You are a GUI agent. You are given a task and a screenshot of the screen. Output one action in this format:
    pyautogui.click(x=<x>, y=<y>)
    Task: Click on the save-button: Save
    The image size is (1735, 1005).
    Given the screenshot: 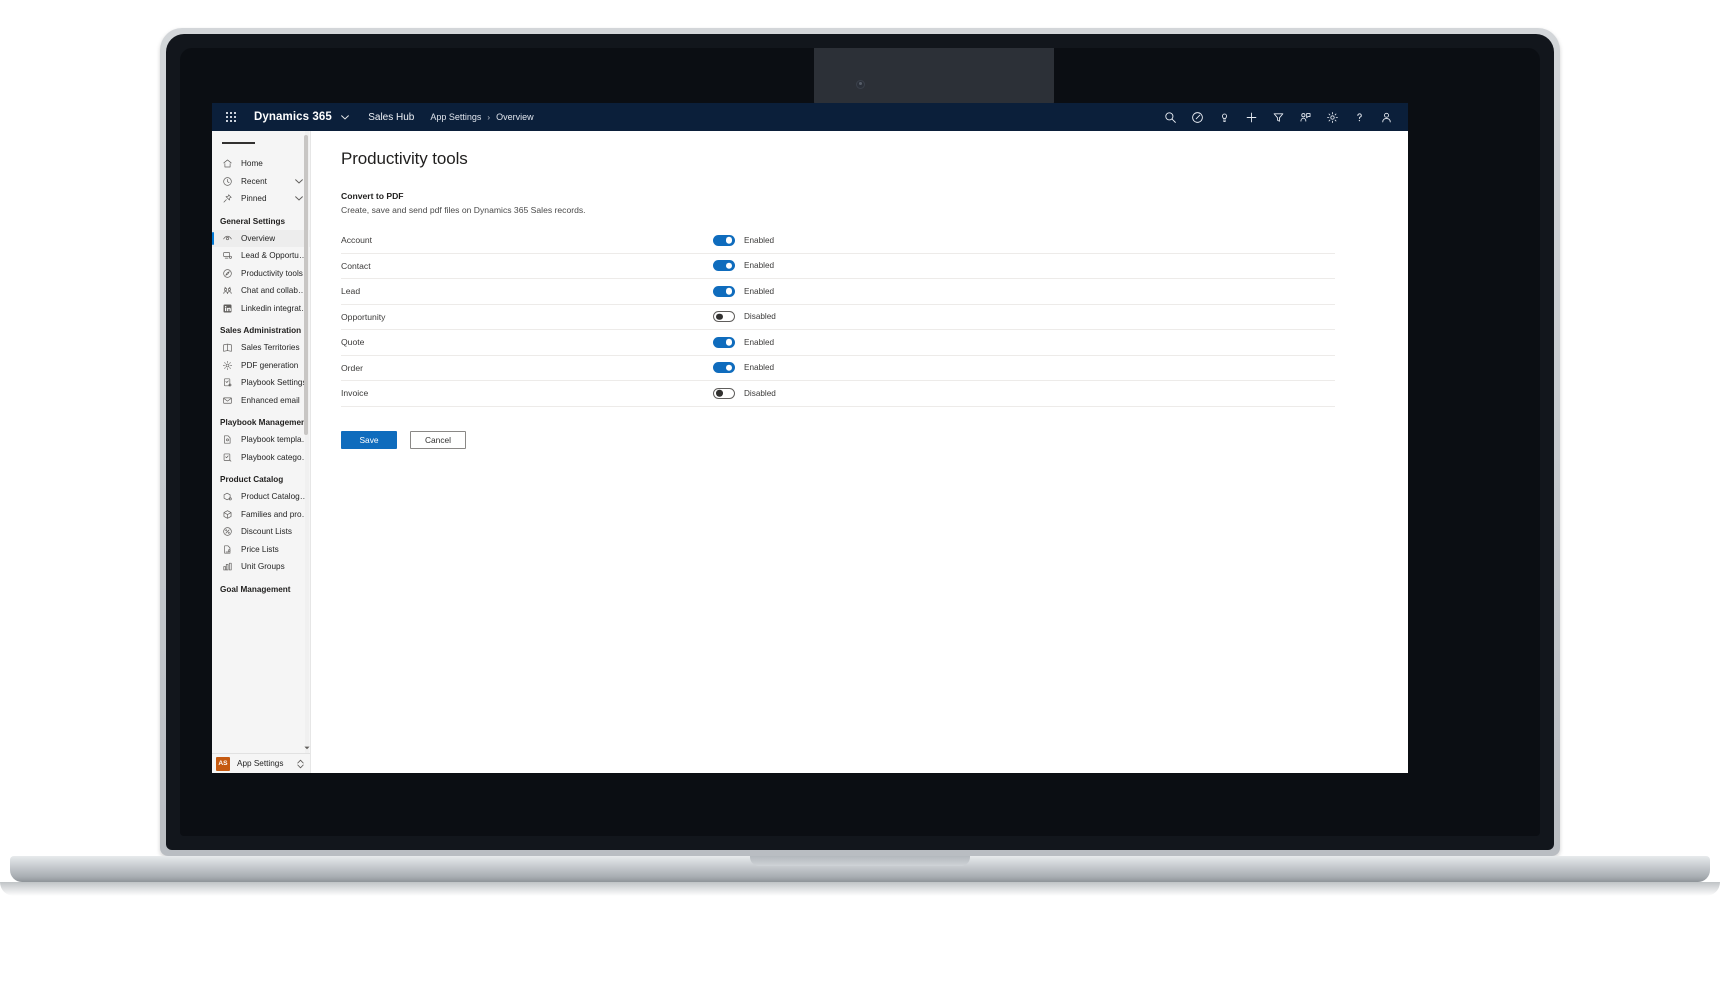 What is the action you would take?
    pyautogui.click(x=369, y=439)
    